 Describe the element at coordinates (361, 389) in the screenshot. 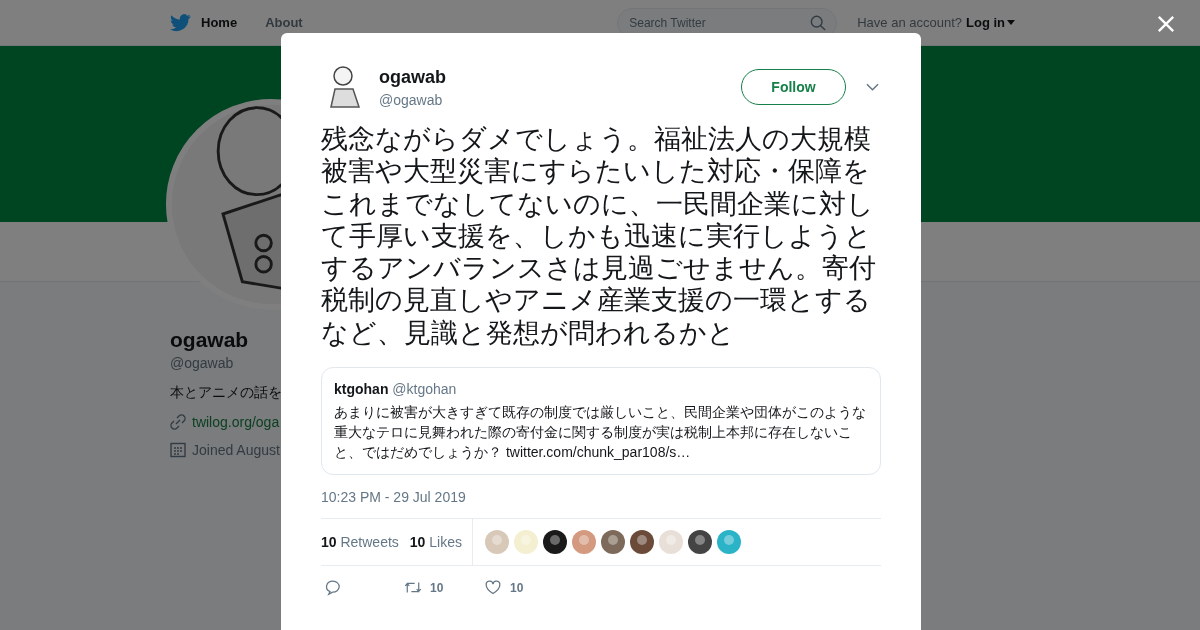

I see `quoted-author-name: ktgohan` at that location.